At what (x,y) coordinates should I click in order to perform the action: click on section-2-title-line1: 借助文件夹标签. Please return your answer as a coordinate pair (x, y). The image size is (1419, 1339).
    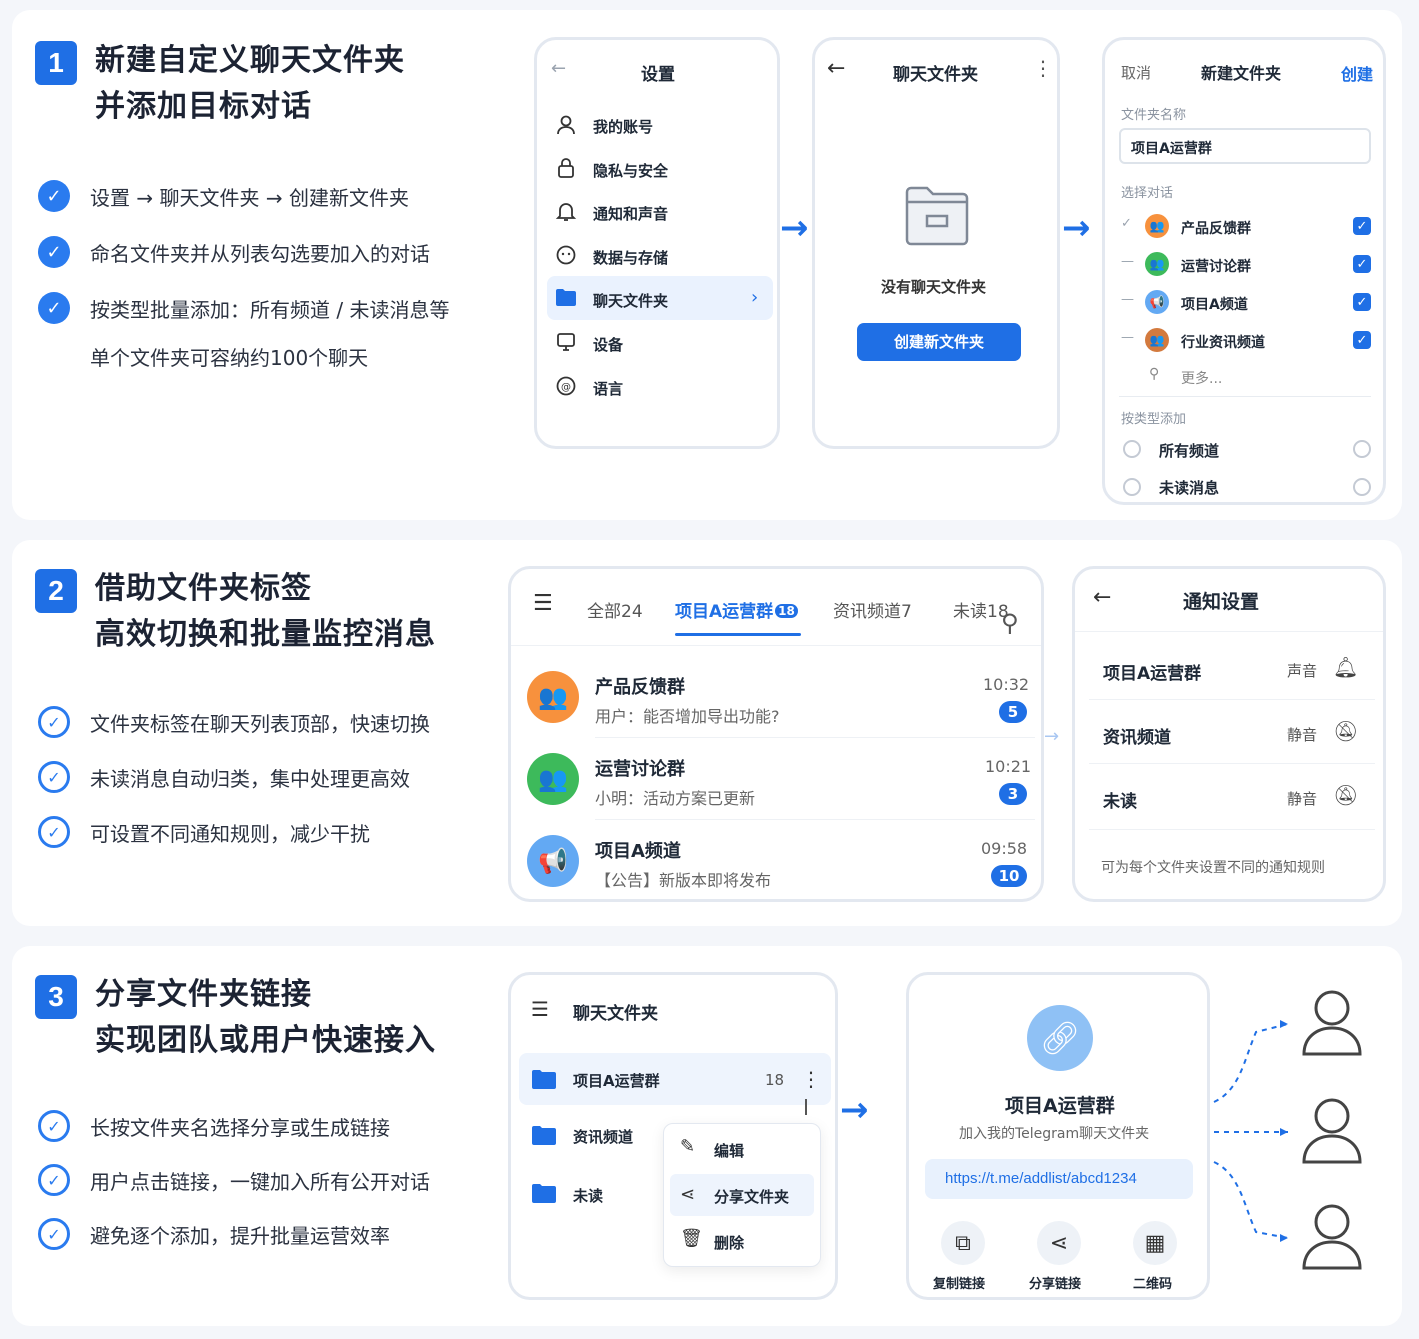
    Looking at the image, I should click on (203, 588).